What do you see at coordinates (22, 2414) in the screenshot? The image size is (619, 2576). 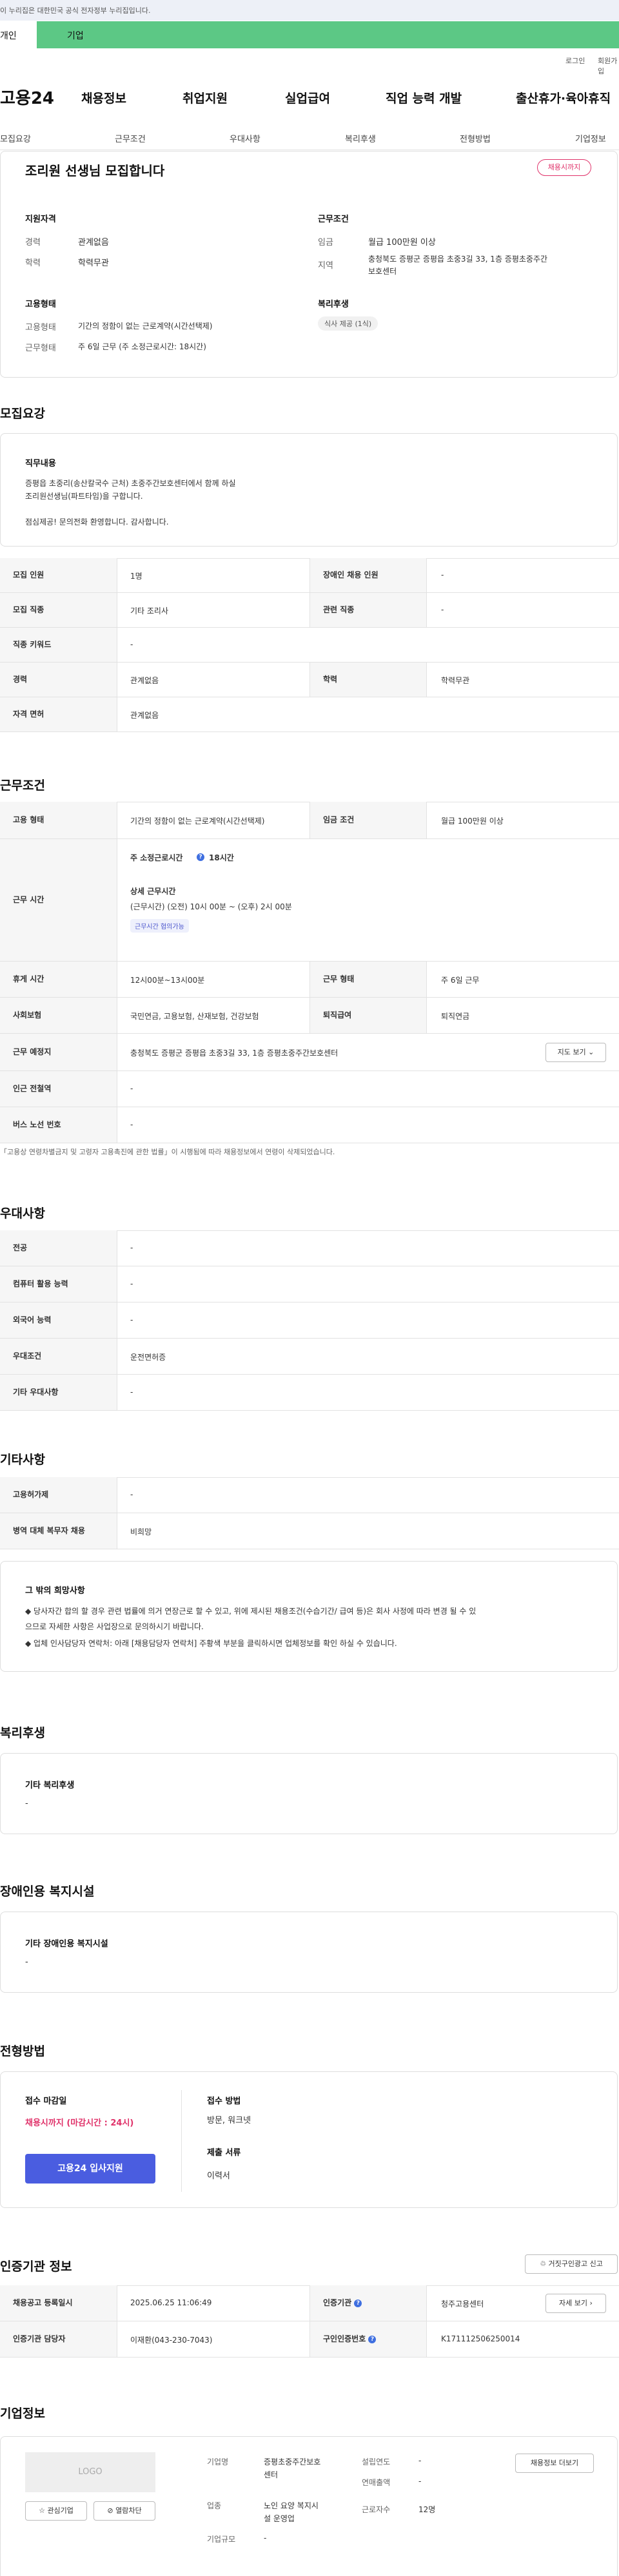 I see `company-section-title: 기업정보` at bounding box center [22, 2414].